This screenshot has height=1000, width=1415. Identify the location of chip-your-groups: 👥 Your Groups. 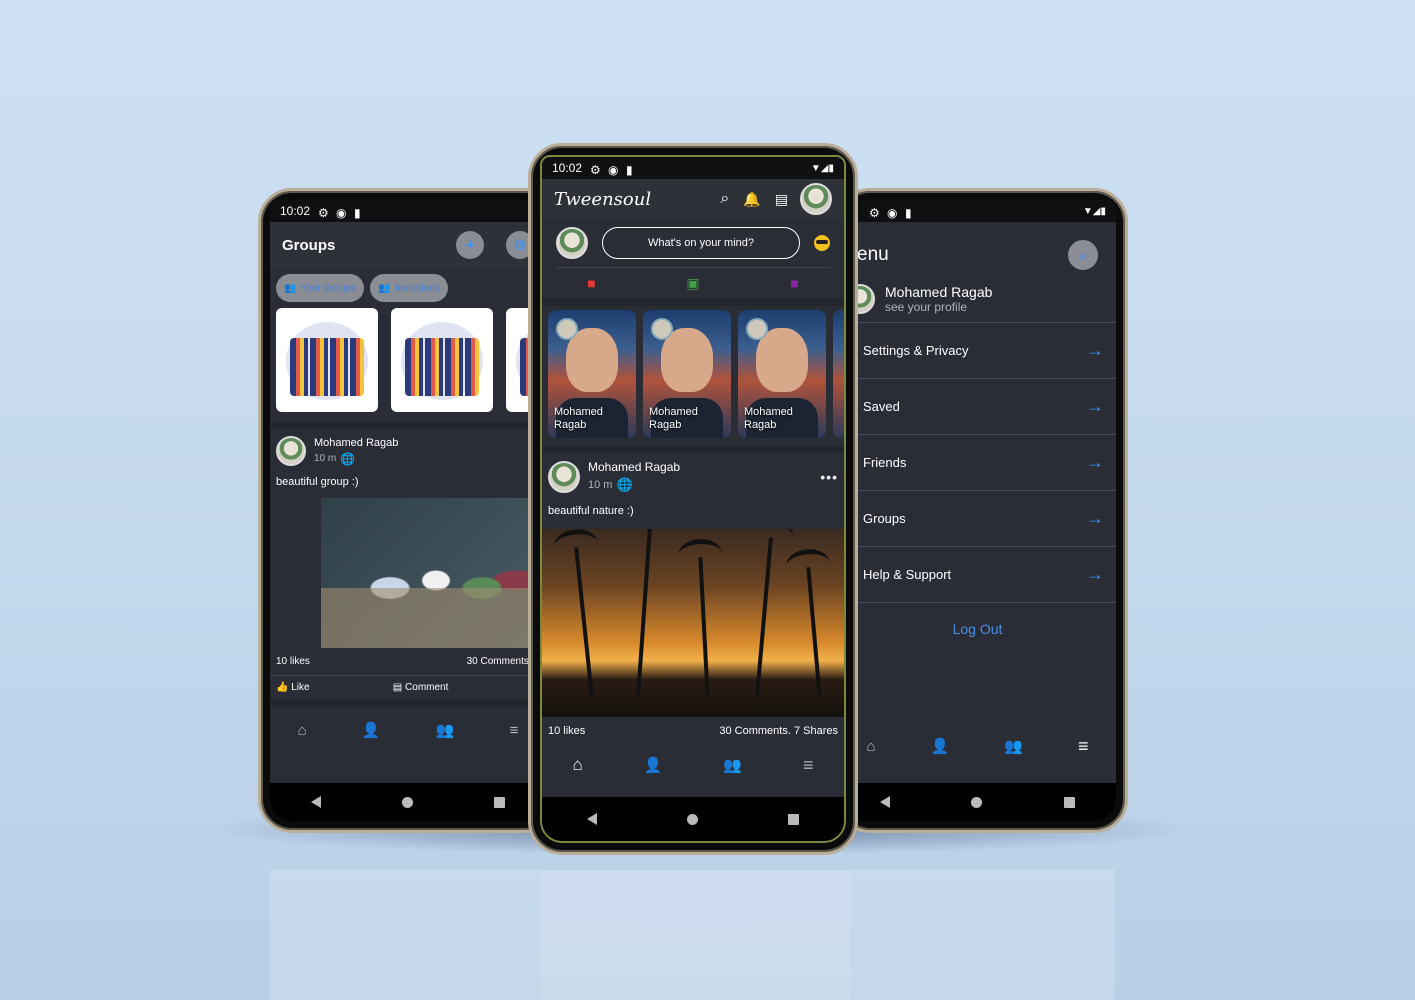
(320, 288).